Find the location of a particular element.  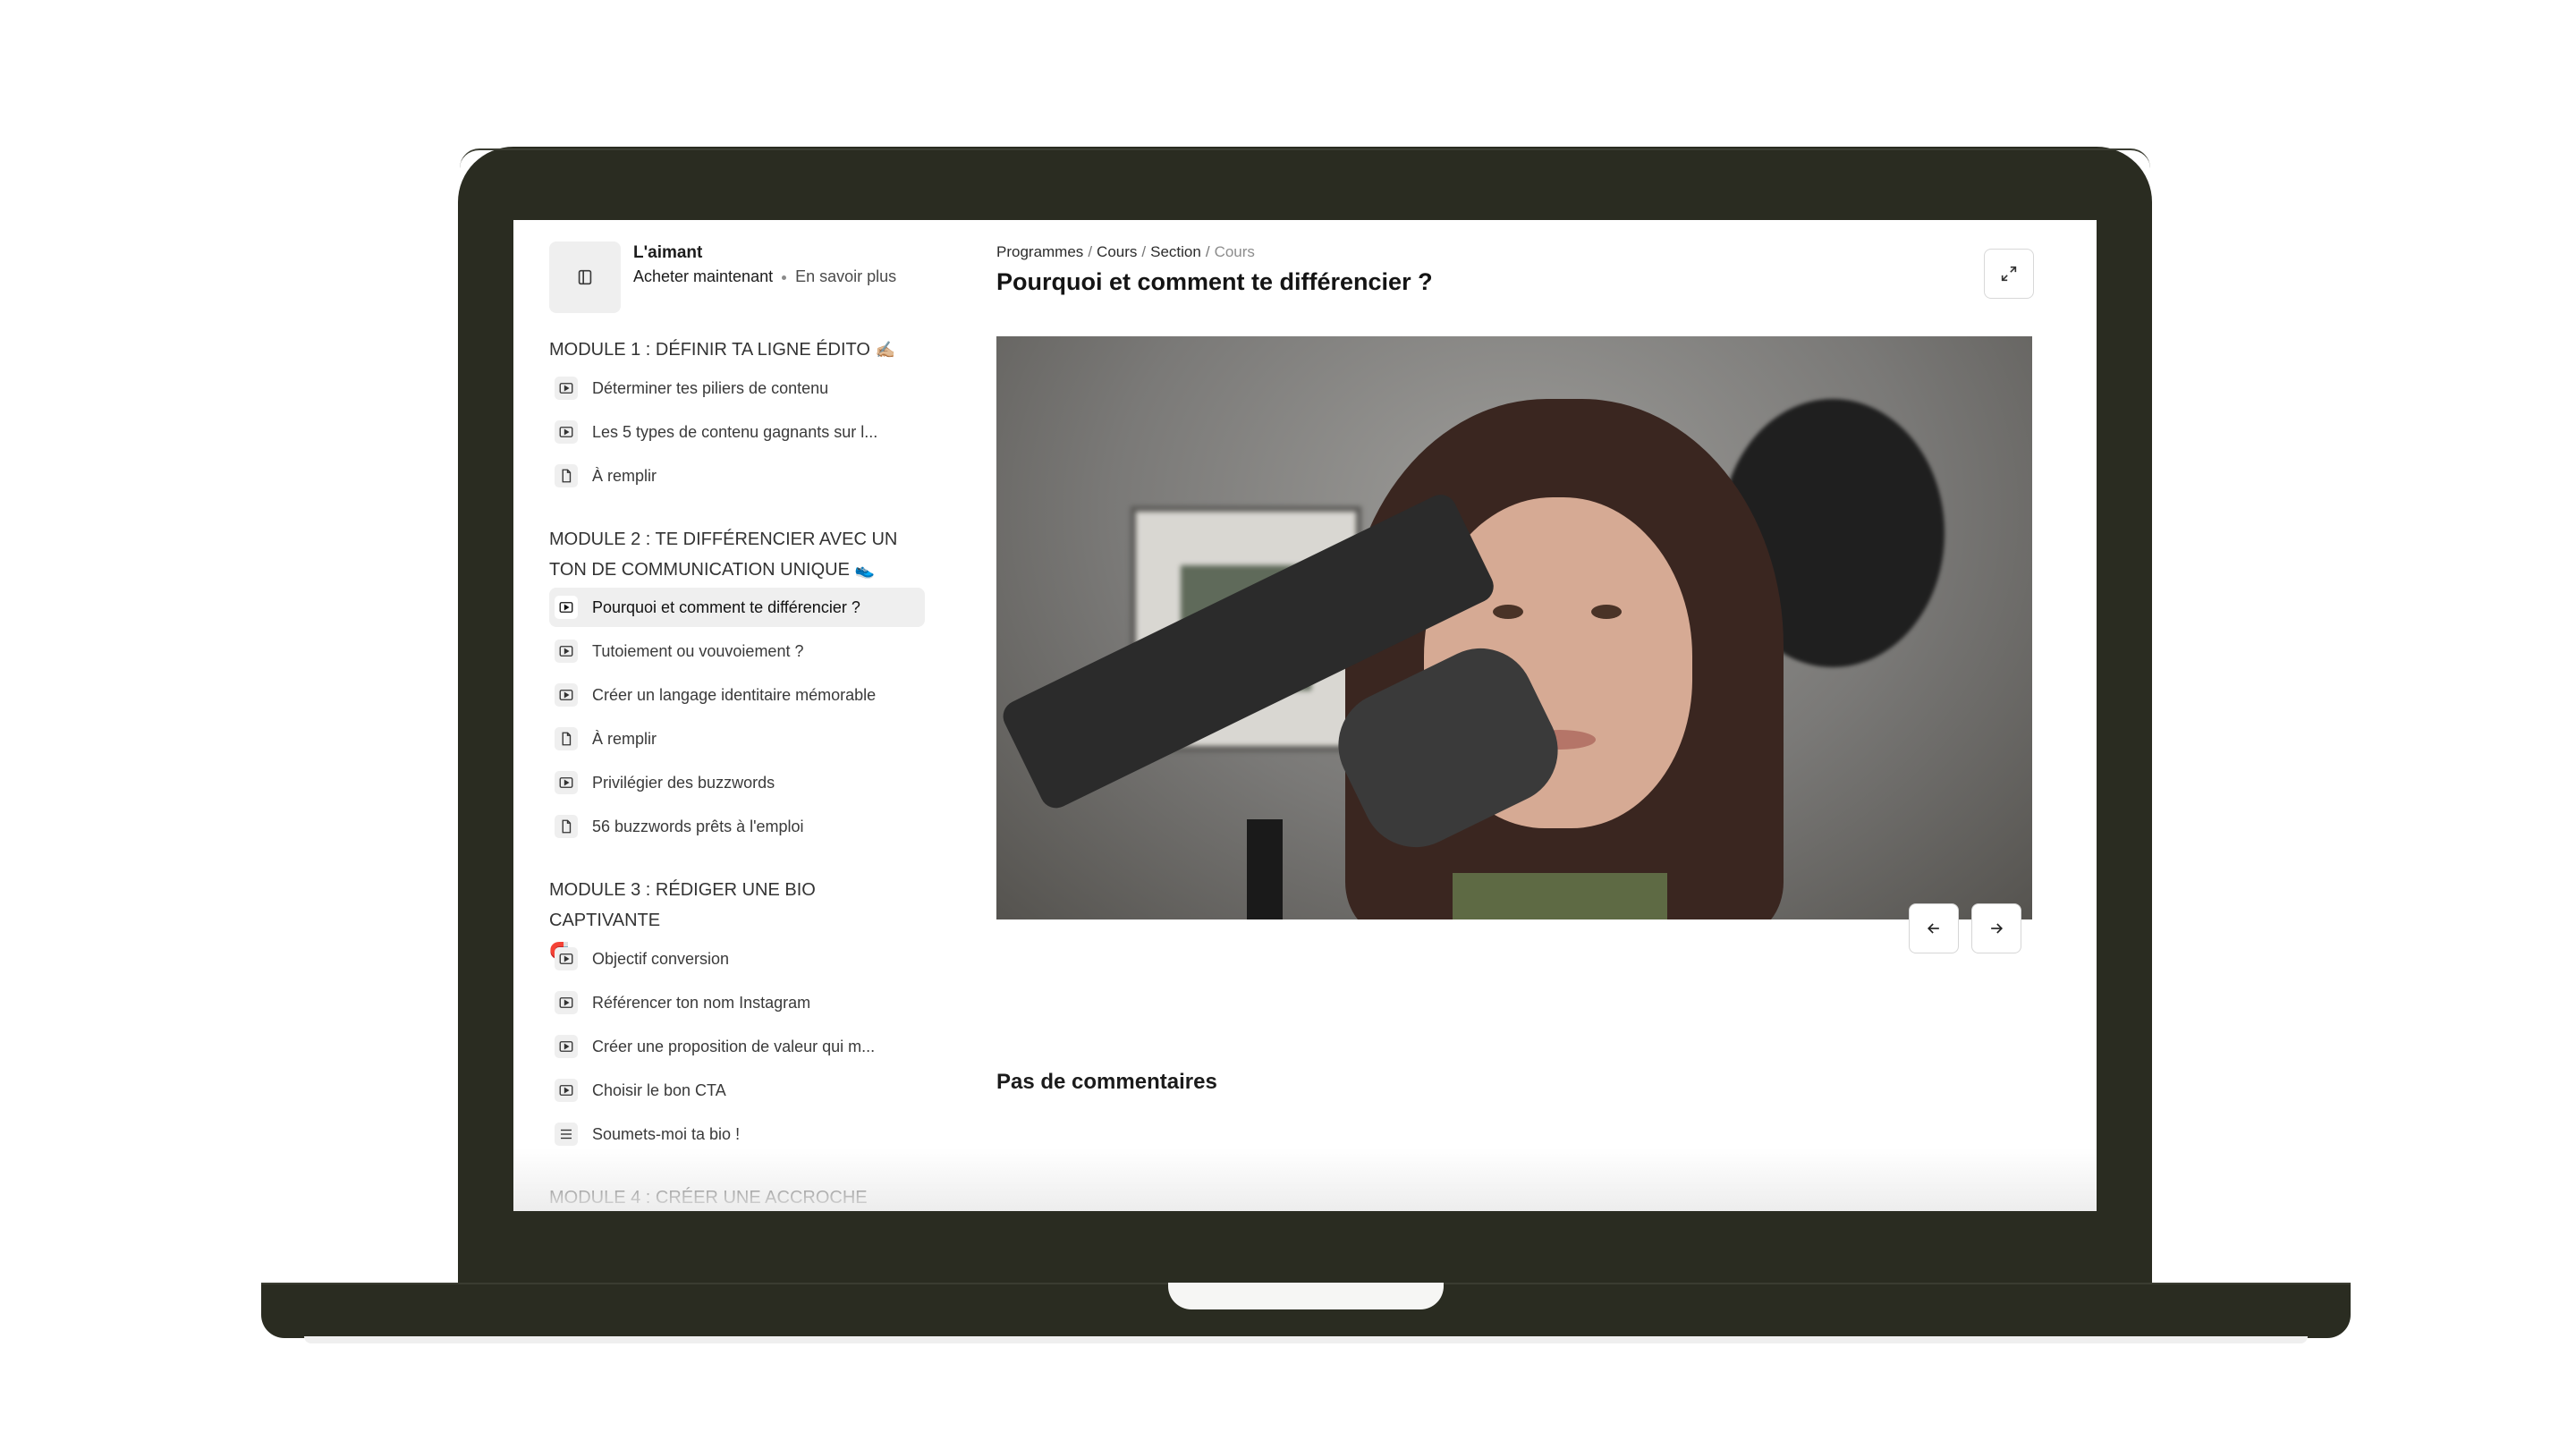

breadcrumb-section: Section is located at coordinates (1175, 251).